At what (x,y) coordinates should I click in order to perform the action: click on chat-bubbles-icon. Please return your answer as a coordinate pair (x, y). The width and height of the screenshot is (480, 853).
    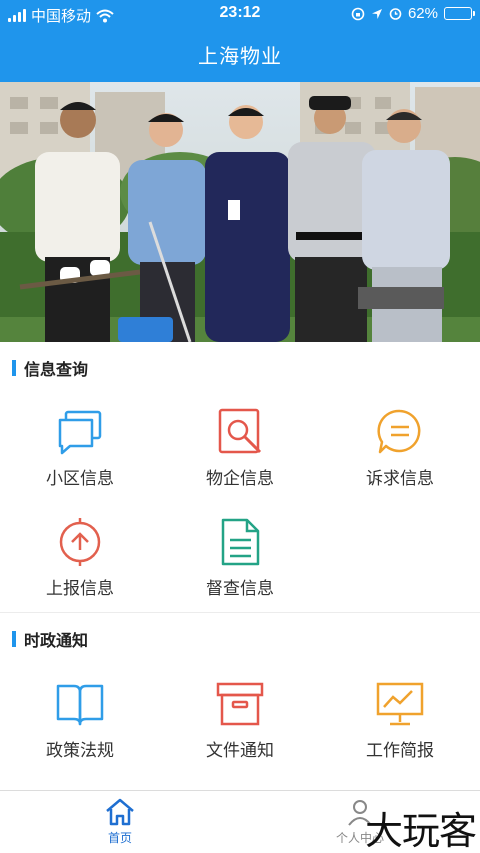
    Looking at the image, I should click on (80, 432).